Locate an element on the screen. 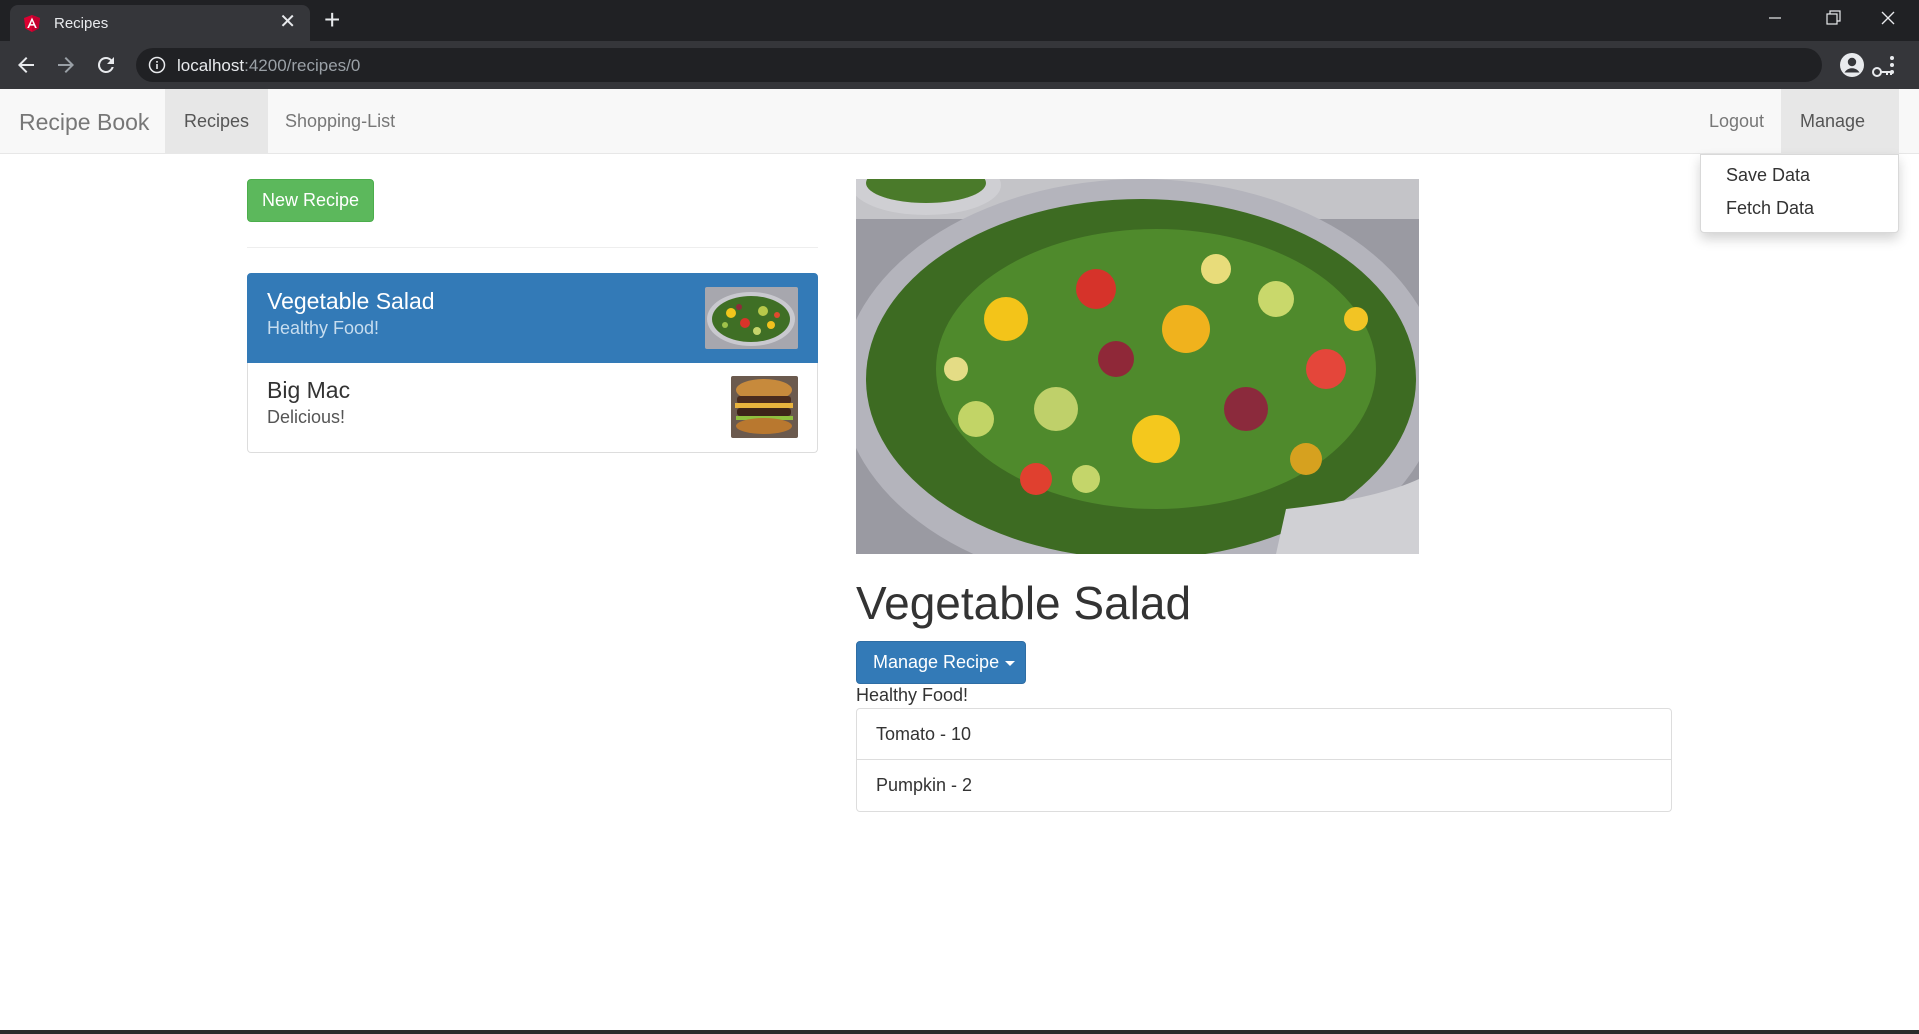  nav-recipes: Recipes is located at coordinates (217, 121).